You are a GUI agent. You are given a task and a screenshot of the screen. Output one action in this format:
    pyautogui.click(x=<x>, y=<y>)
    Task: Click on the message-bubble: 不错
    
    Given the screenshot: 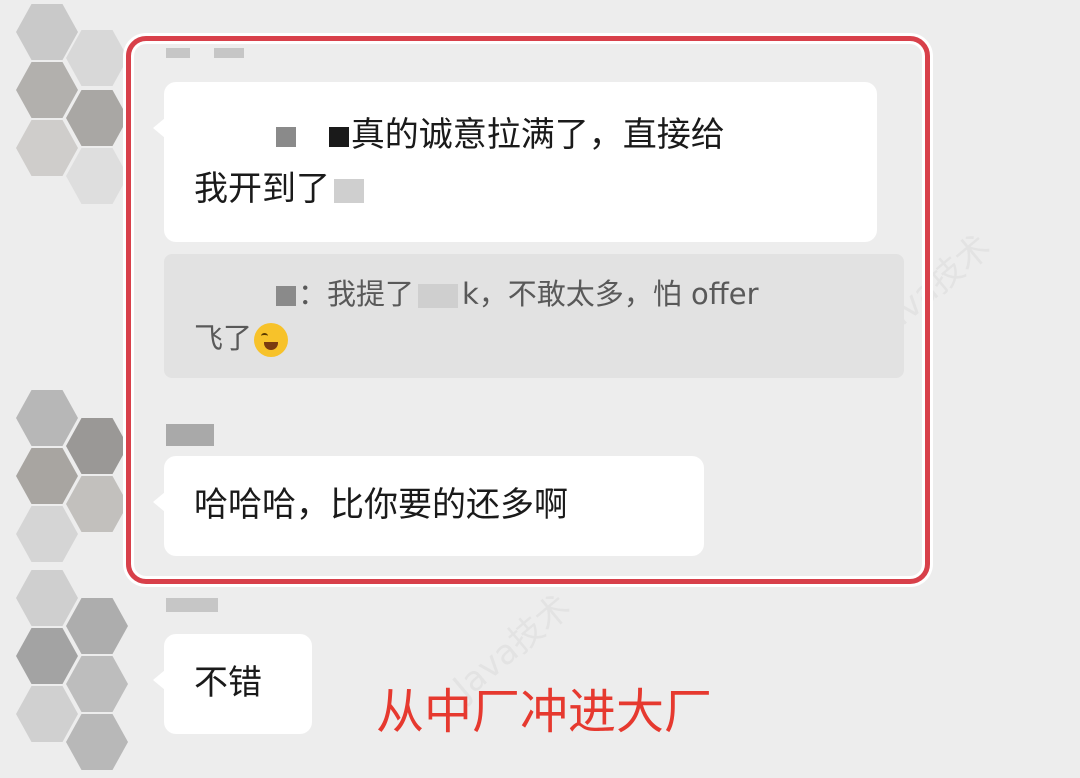 What is the action you would take?
    pyautogui.click(x=232, y=684)
    